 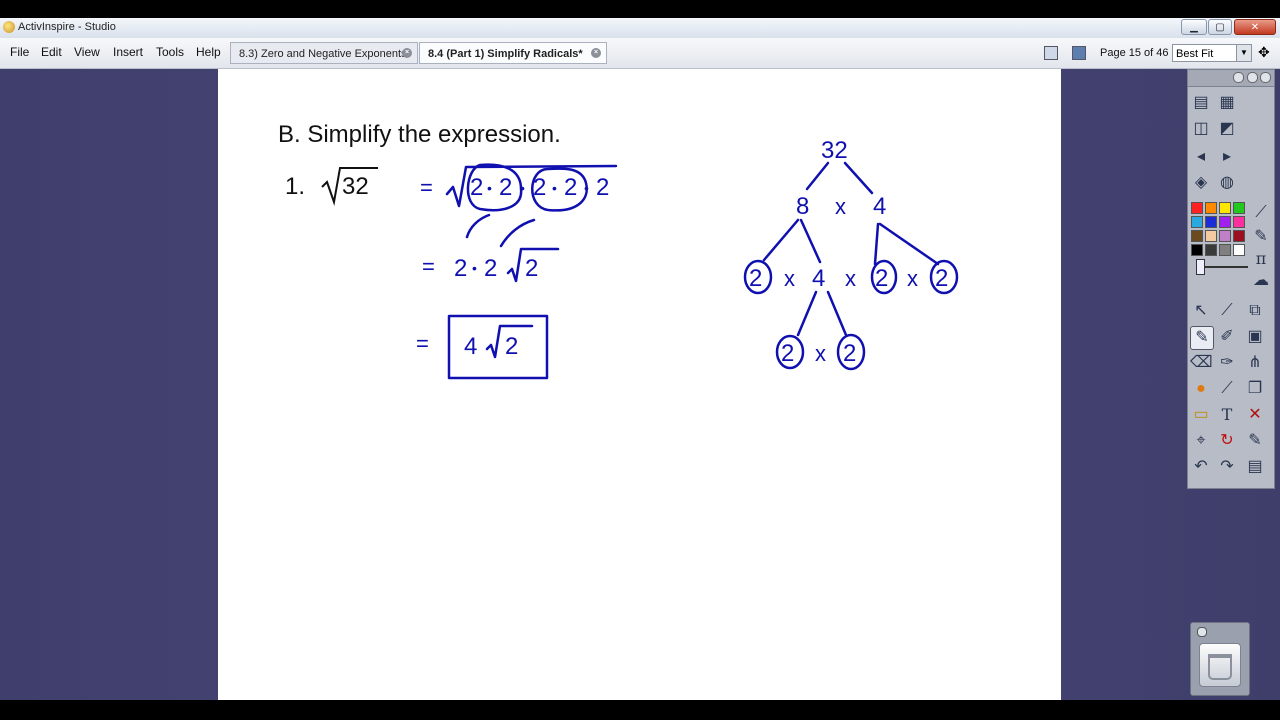 What do you see at coordinates (1227, 157) in the screenshot?
I see `next-page-icon: ▸` at bounding box center [1227, 157].